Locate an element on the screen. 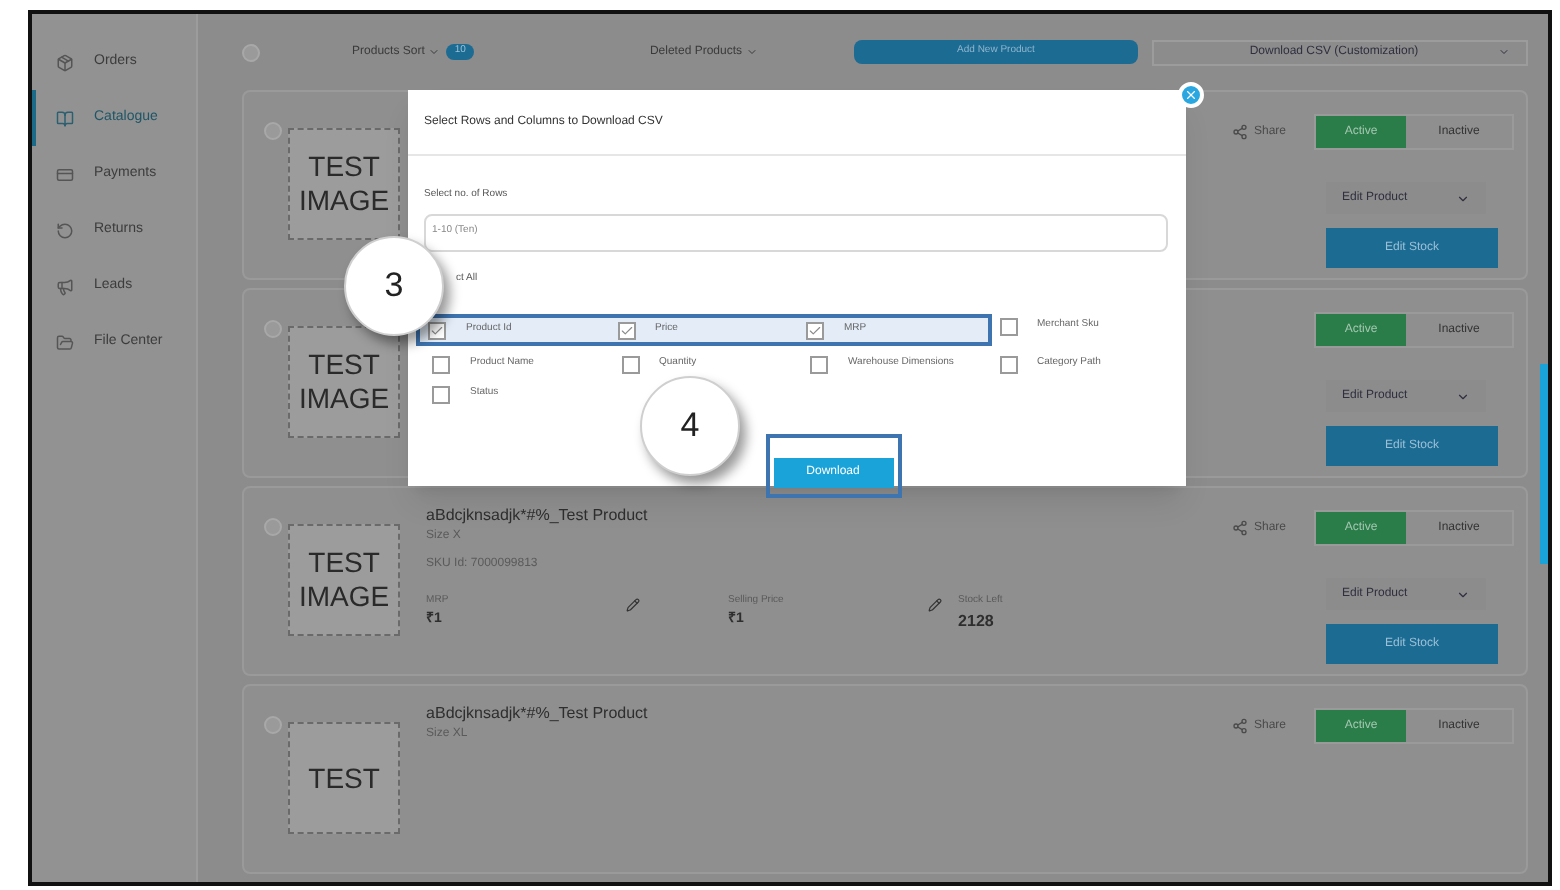 The width and height of the screenshot is (1560, 890). stock-value: 2128 is located at coordinates (977, 621).